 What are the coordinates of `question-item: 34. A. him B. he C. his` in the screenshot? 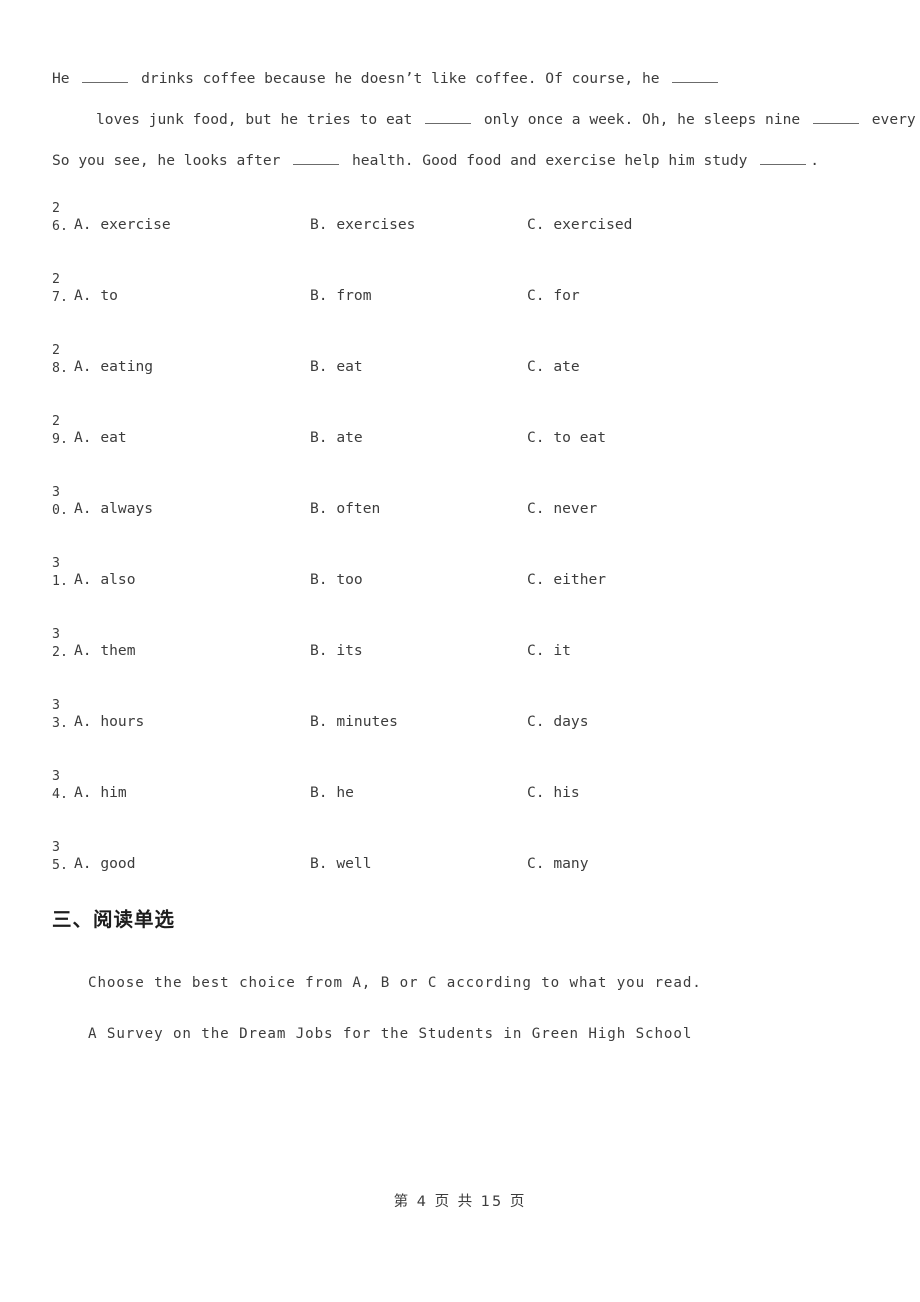 It's located at (460, 803).